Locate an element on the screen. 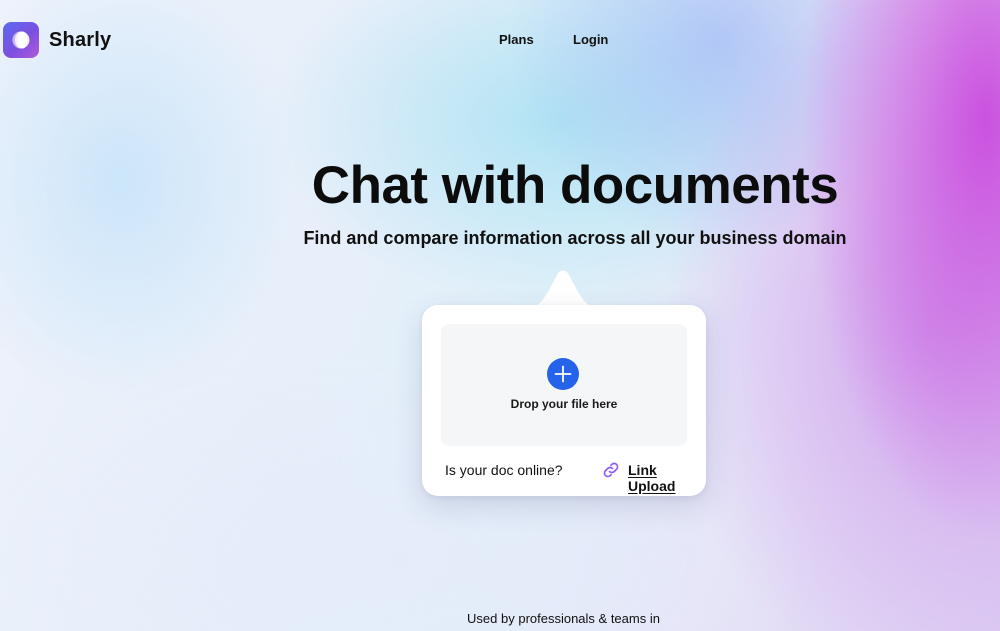 The height and width of the screenshot is (631, 1000). brand-logo: Sharly is located at coordinates (57, 40).